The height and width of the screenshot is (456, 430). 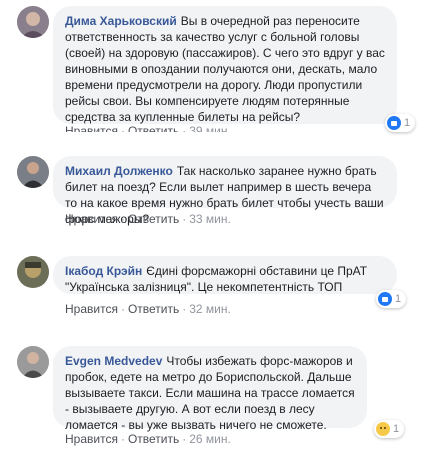 I want to click on comment-time: 33 мин., so click(x=210, y=219).